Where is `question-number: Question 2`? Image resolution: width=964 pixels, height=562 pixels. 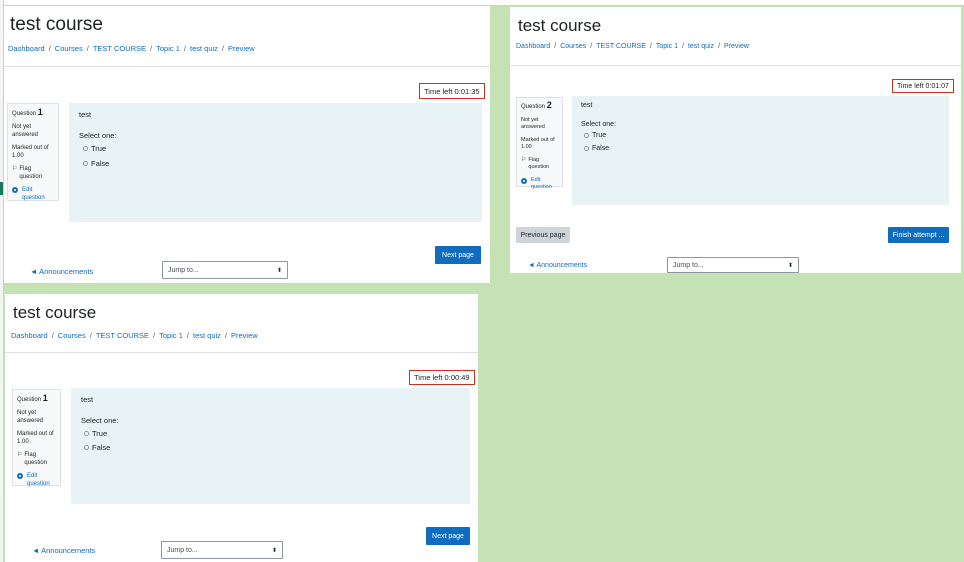 question-number: Question 2 is located at coordinates (536, 105).